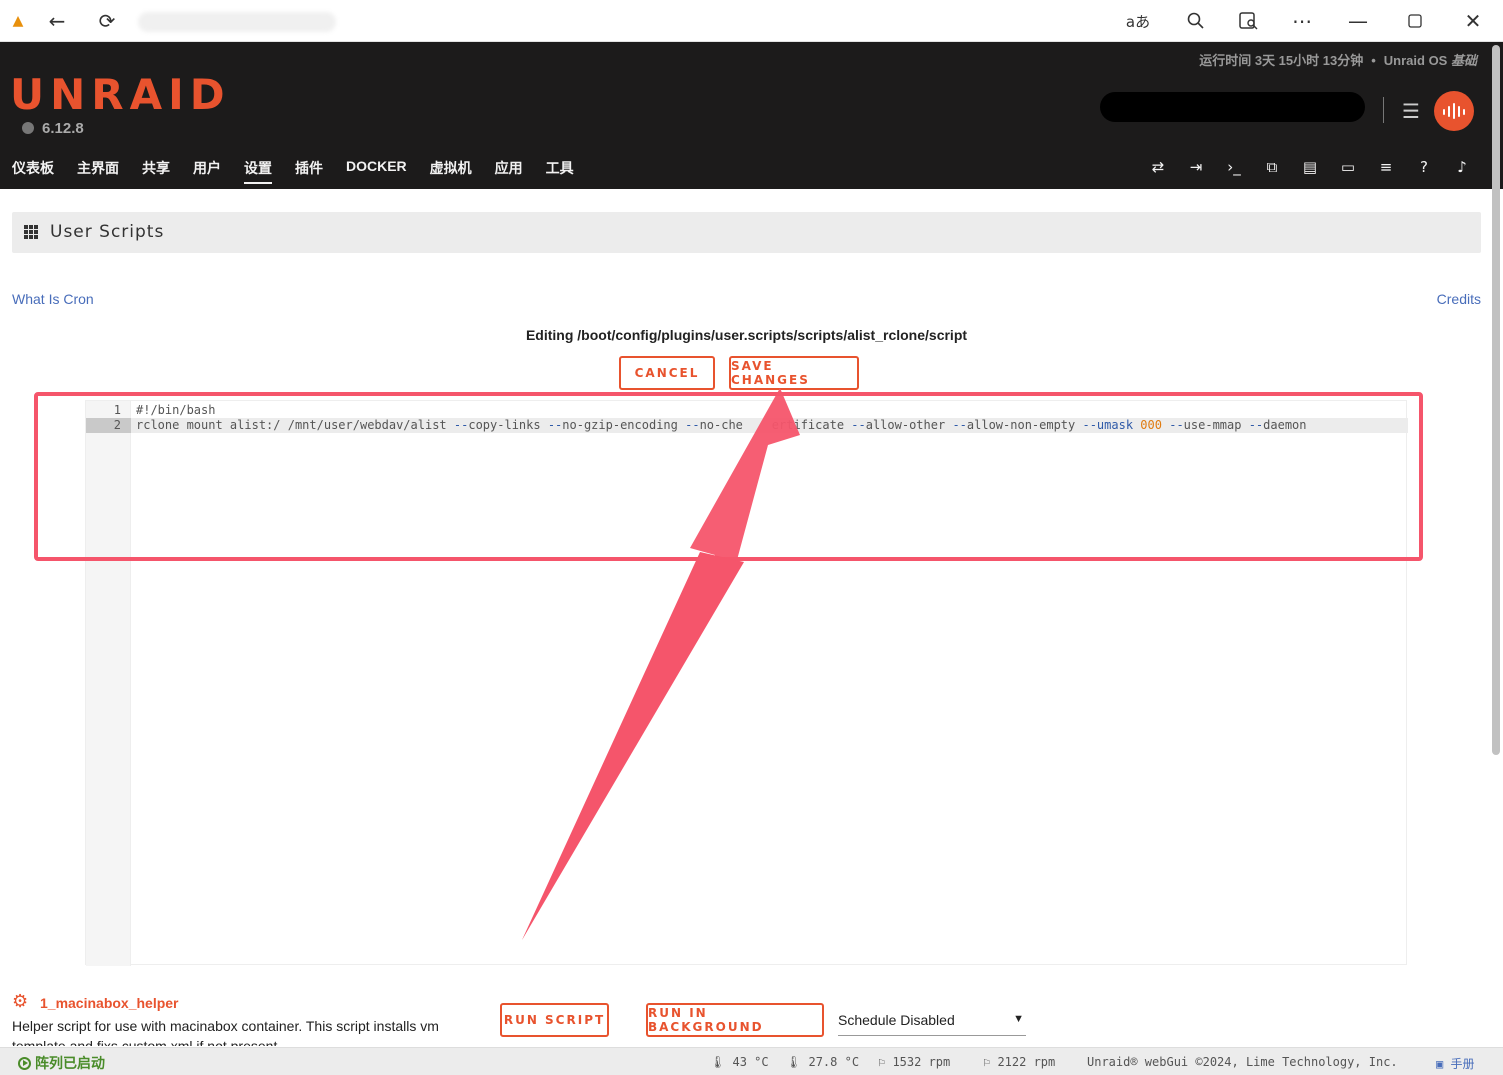  I want to click on fan1-speed: ⚐ 1532 rpm, so click(914, 1062).